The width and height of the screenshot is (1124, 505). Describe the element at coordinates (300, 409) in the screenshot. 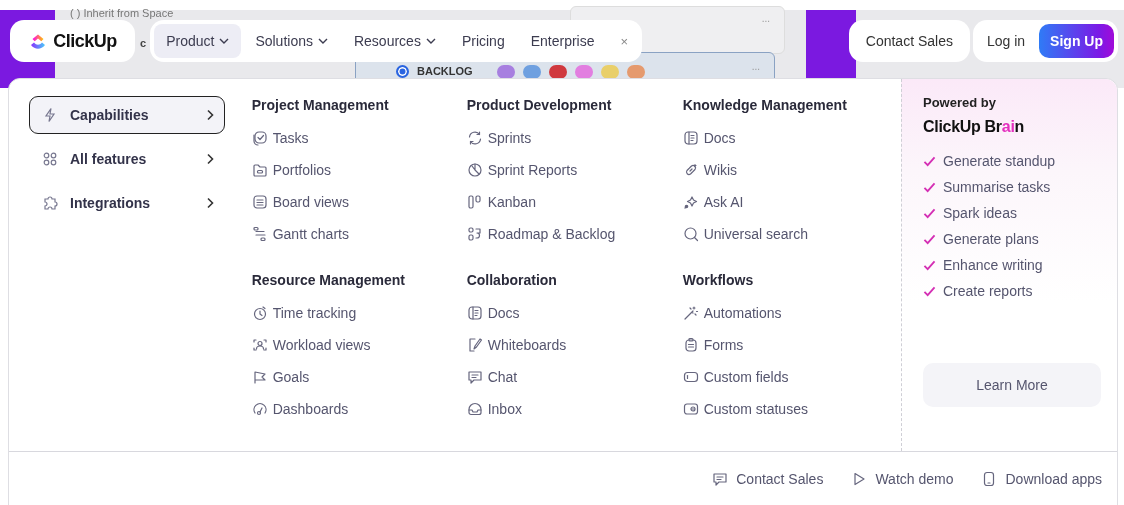

I see `menu-link: Dashboards` at that location.